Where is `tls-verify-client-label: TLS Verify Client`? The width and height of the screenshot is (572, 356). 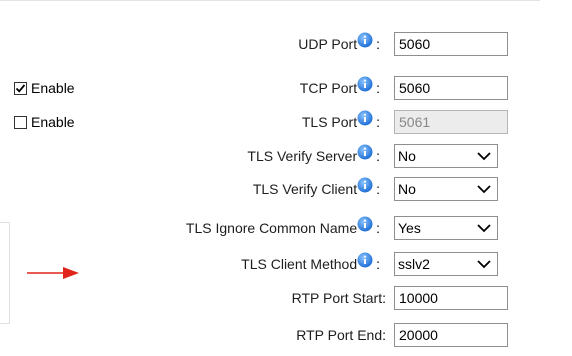
tls-verify-client-label: TLS Verify Client is located at coordinates (305, 189).